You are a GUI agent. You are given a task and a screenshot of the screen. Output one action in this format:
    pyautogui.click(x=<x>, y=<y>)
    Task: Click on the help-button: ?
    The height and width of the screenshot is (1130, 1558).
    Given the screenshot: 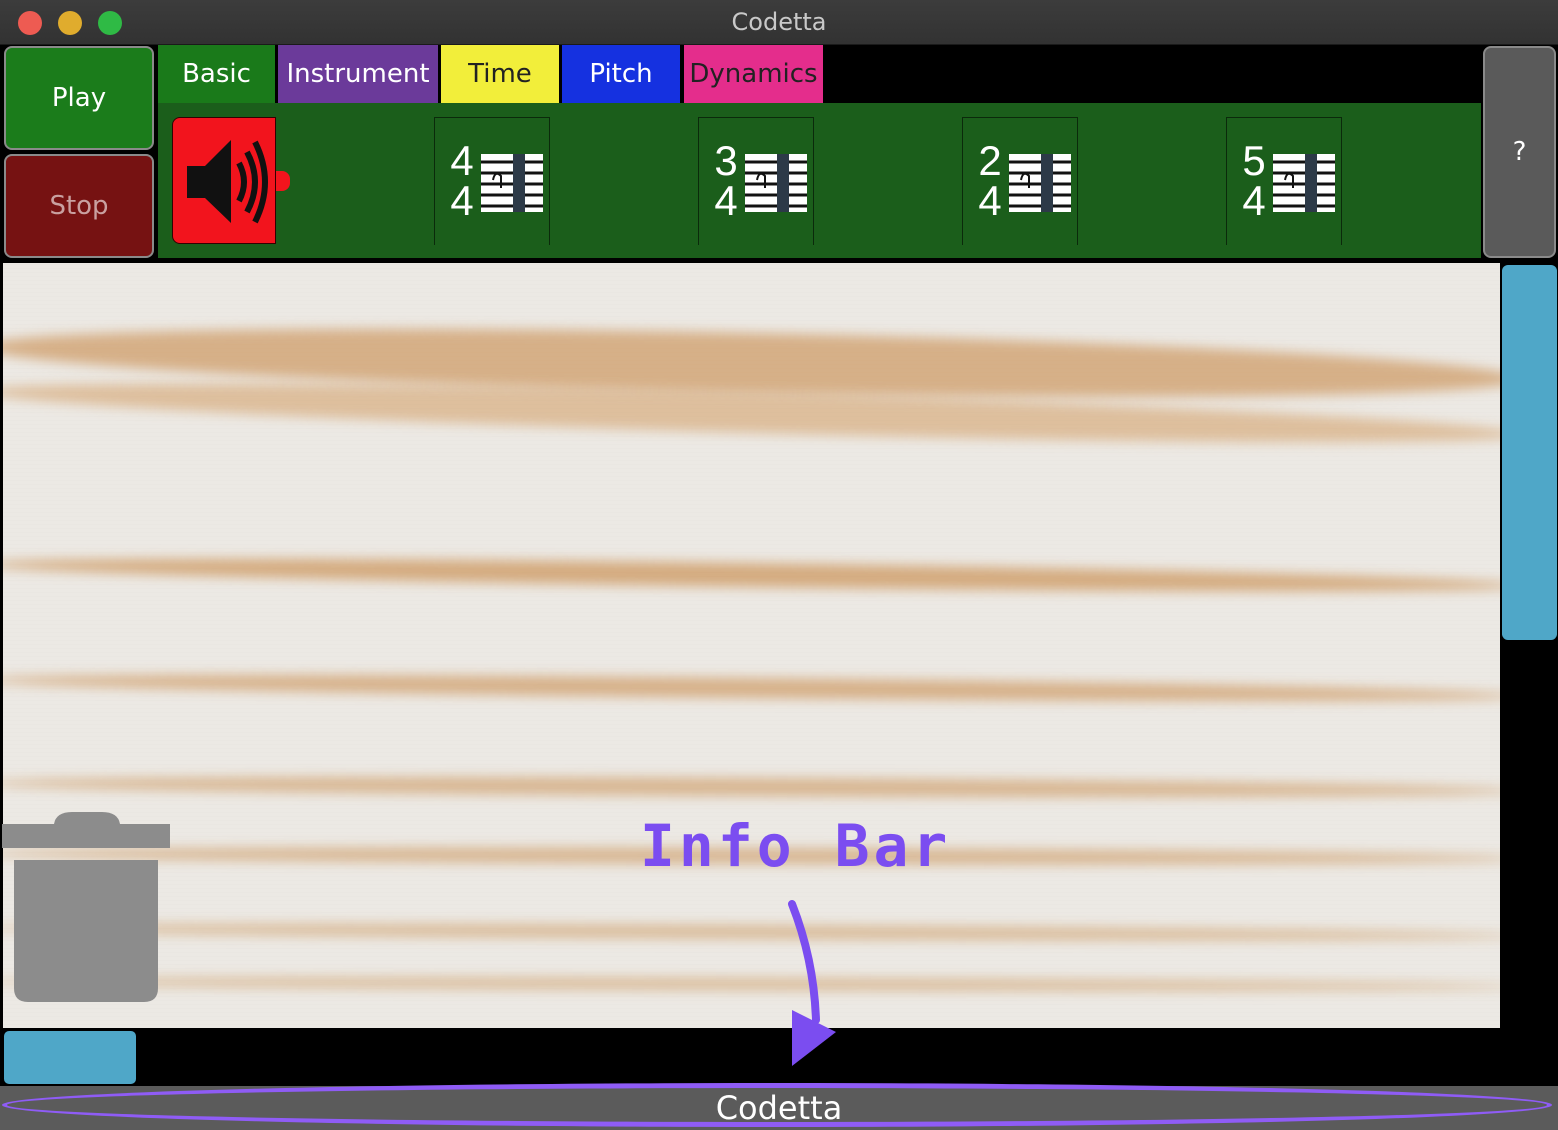 What is the action you would take?
    pyautogui.click(x=1519, y=152)
    